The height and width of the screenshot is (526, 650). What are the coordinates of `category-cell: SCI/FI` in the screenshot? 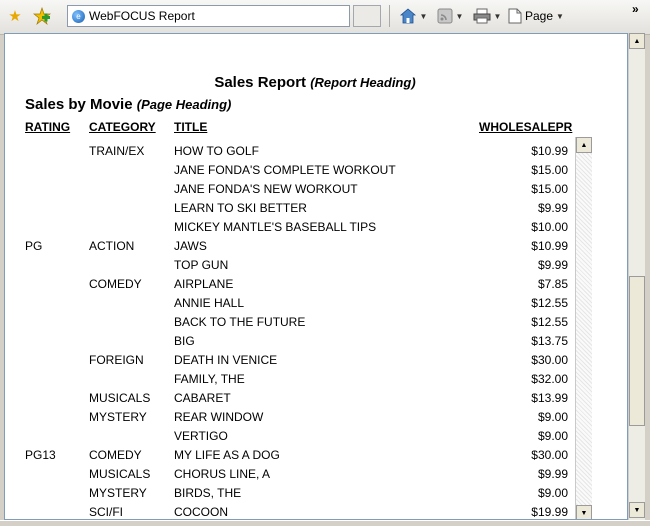 It's located at (106, 512).